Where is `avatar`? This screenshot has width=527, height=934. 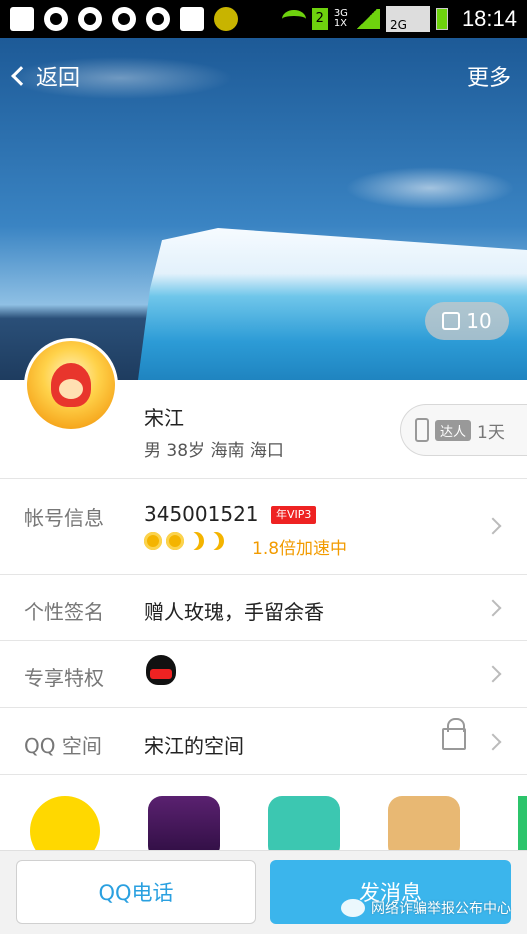
avatar is located at coordinates (71, 385).